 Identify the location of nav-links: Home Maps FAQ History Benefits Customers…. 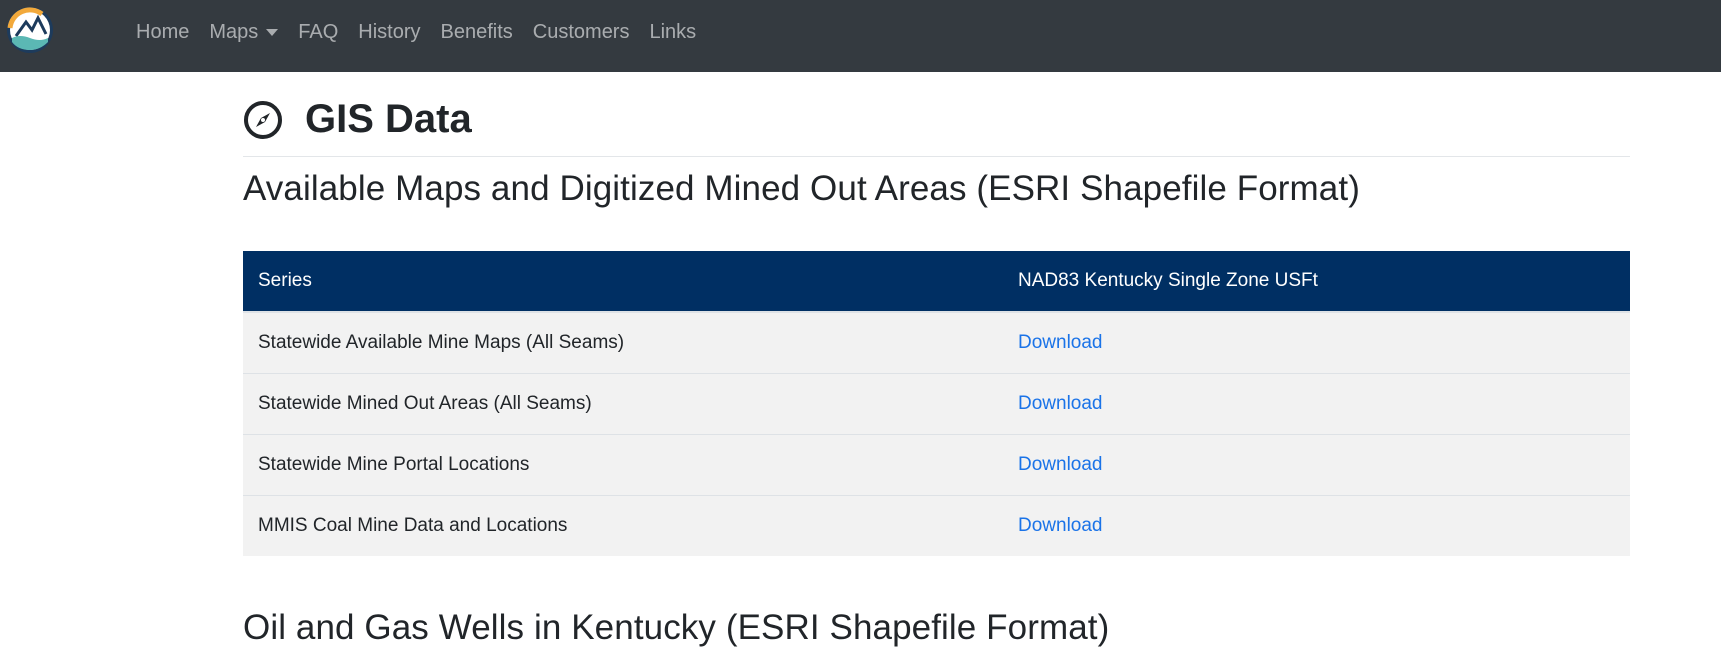
(416, 32).